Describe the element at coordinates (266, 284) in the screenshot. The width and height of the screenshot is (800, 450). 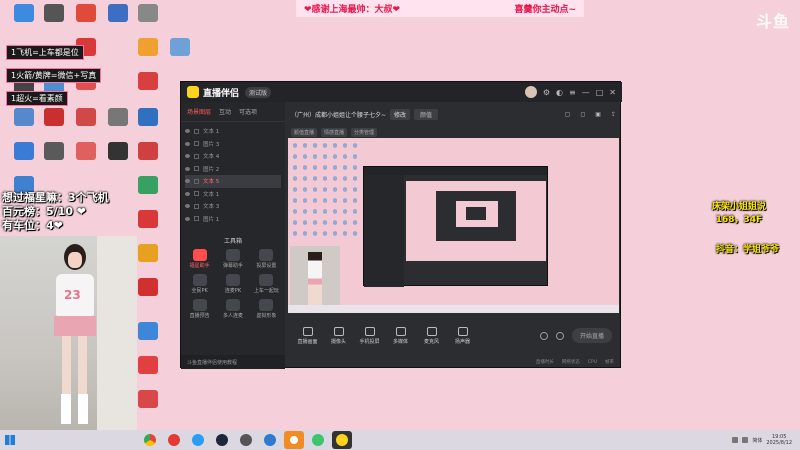
I see `tool-item: 上车一起玩` at that location.